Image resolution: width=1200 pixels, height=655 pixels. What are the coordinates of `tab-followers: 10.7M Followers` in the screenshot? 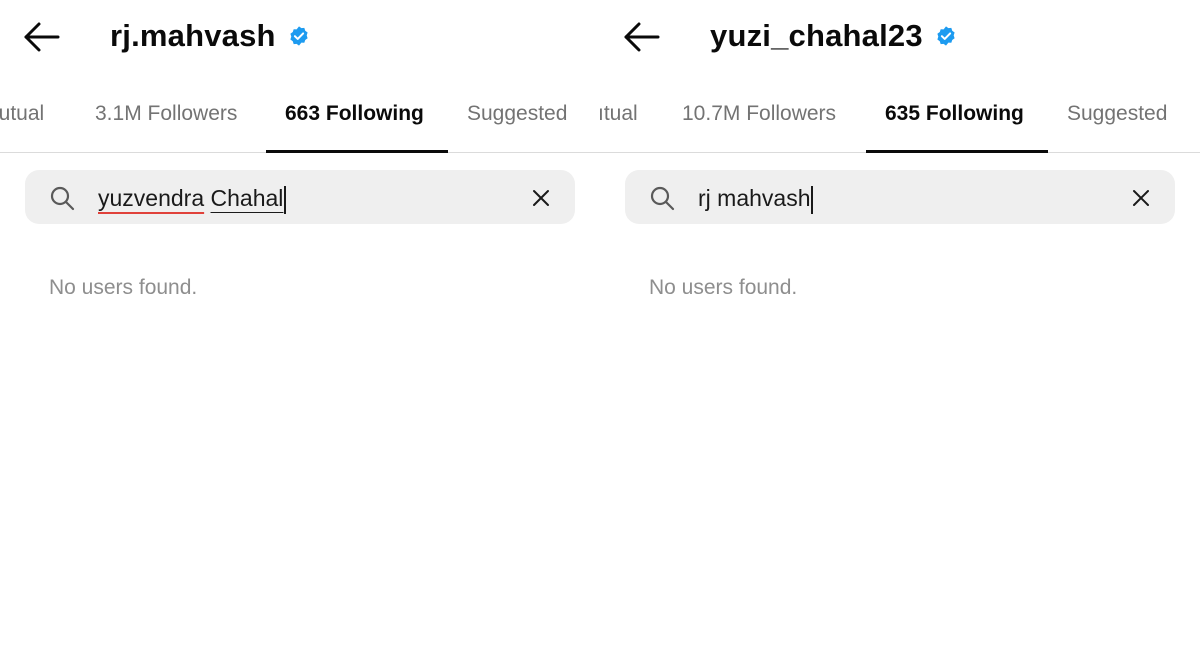 It's located at (759, 113).